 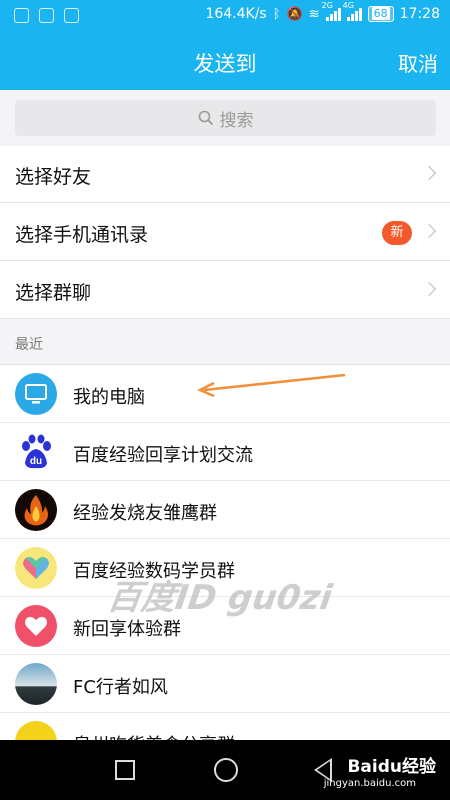 I want to click on bluetooth-icon: ᛒ, so click(x=276, y=14).